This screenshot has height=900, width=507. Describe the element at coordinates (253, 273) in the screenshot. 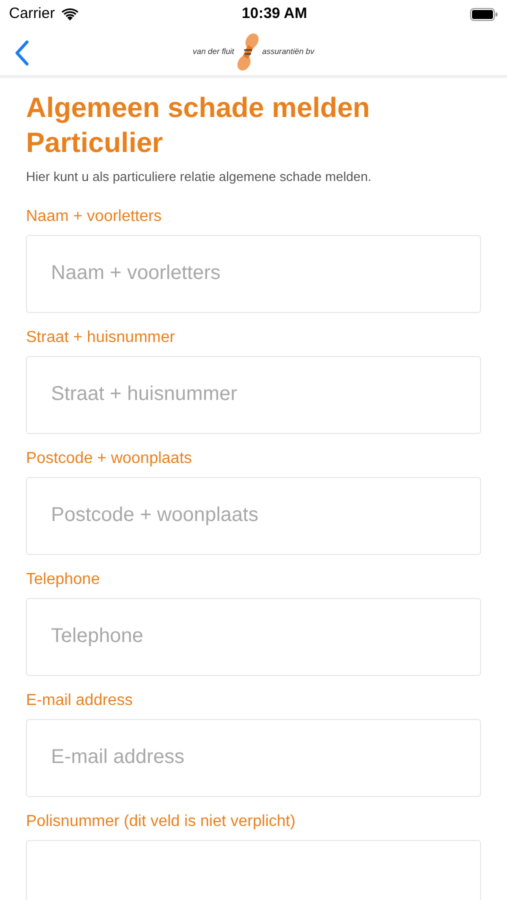

I see `input-field: Naam + voorletters` at that location.